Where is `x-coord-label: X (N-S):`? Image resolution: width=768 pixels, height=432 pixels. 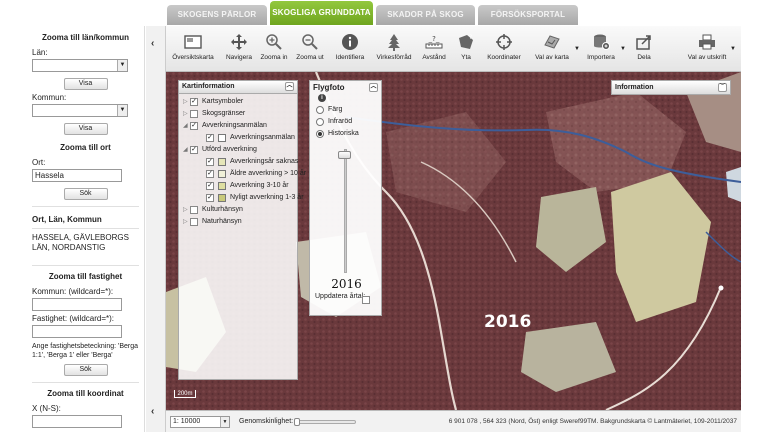
x-coord-label: X (N-S): is located at coordinates (46, 408).